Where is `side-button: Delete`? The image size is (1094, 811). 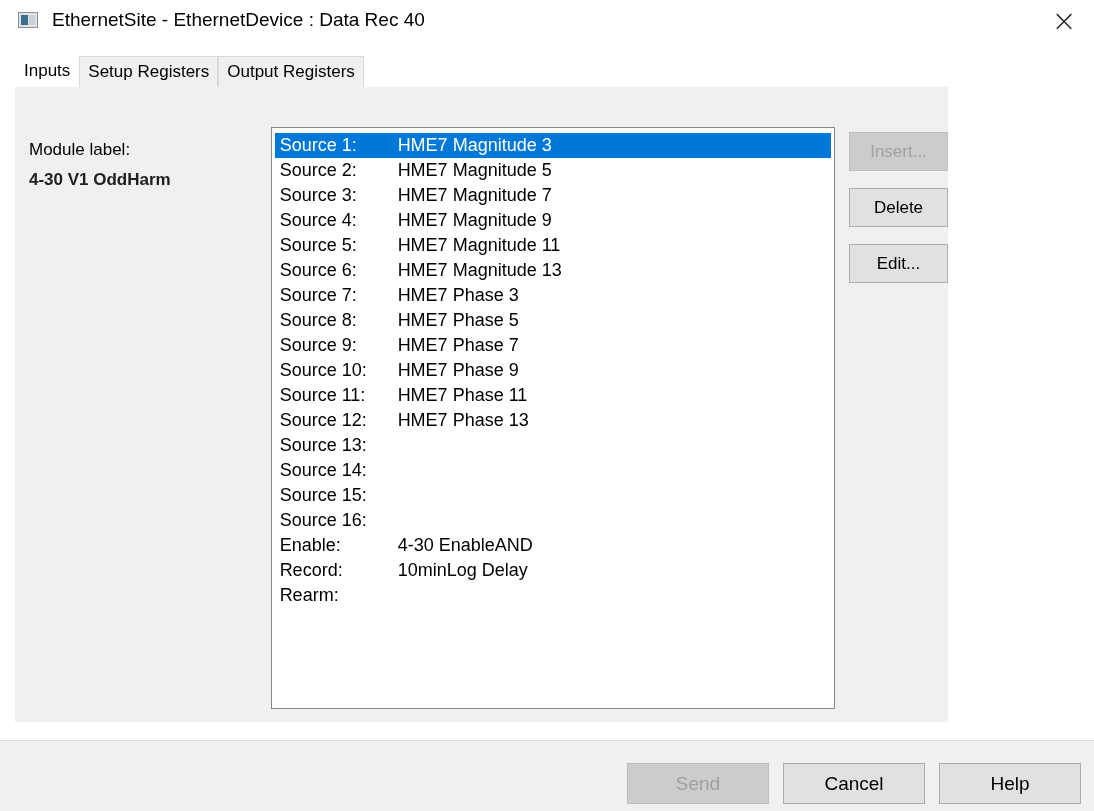 side-button: Delete is located at coordinates (898, 207).